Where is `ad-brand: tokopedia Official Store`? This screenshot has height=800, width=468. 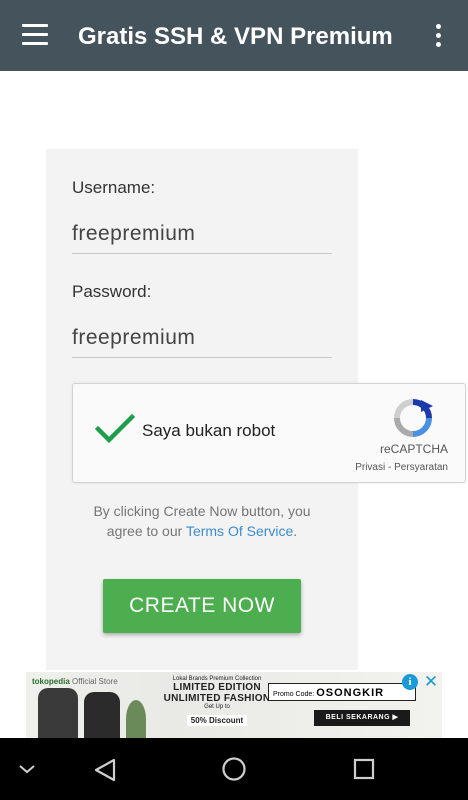
ad-brand: tokopedia Official Store is located at coordinates (75, 681).